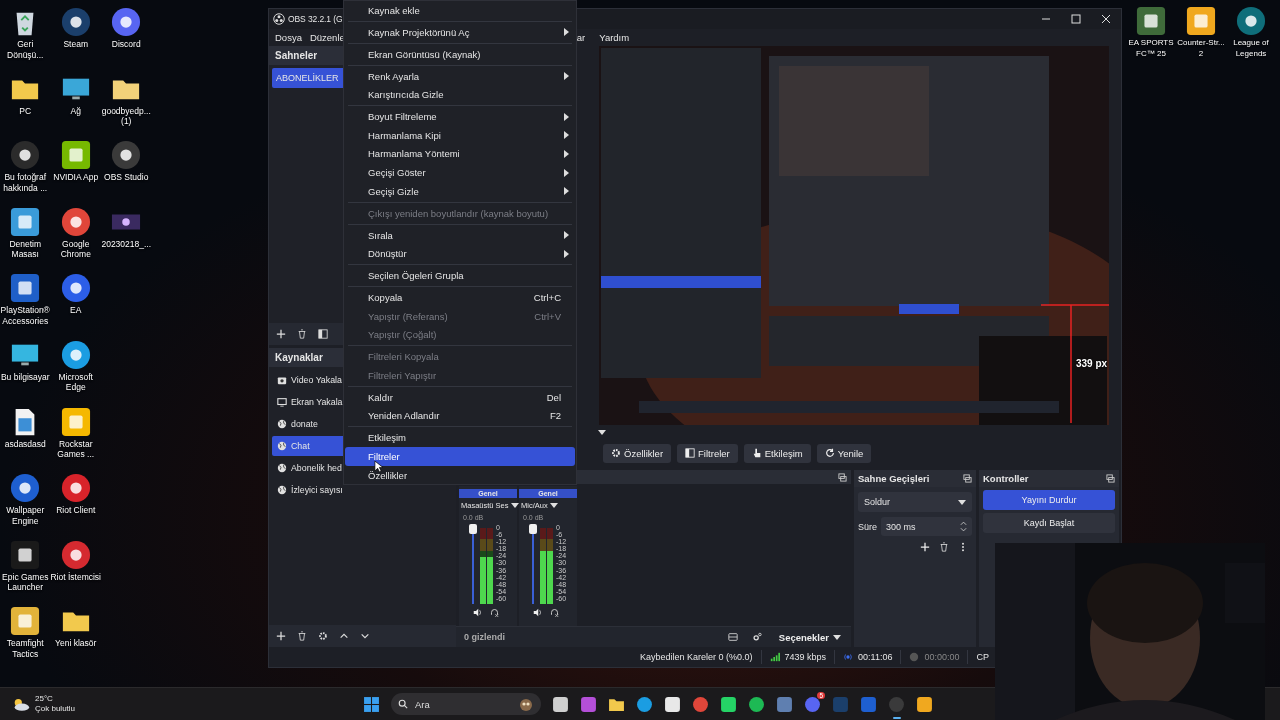 The height and width of the screenshot is (720, 1280). Describe the element at coordinates (315, 19) in the screenshot. I see `window-title: OBS 32.2.1 (G` at that location.